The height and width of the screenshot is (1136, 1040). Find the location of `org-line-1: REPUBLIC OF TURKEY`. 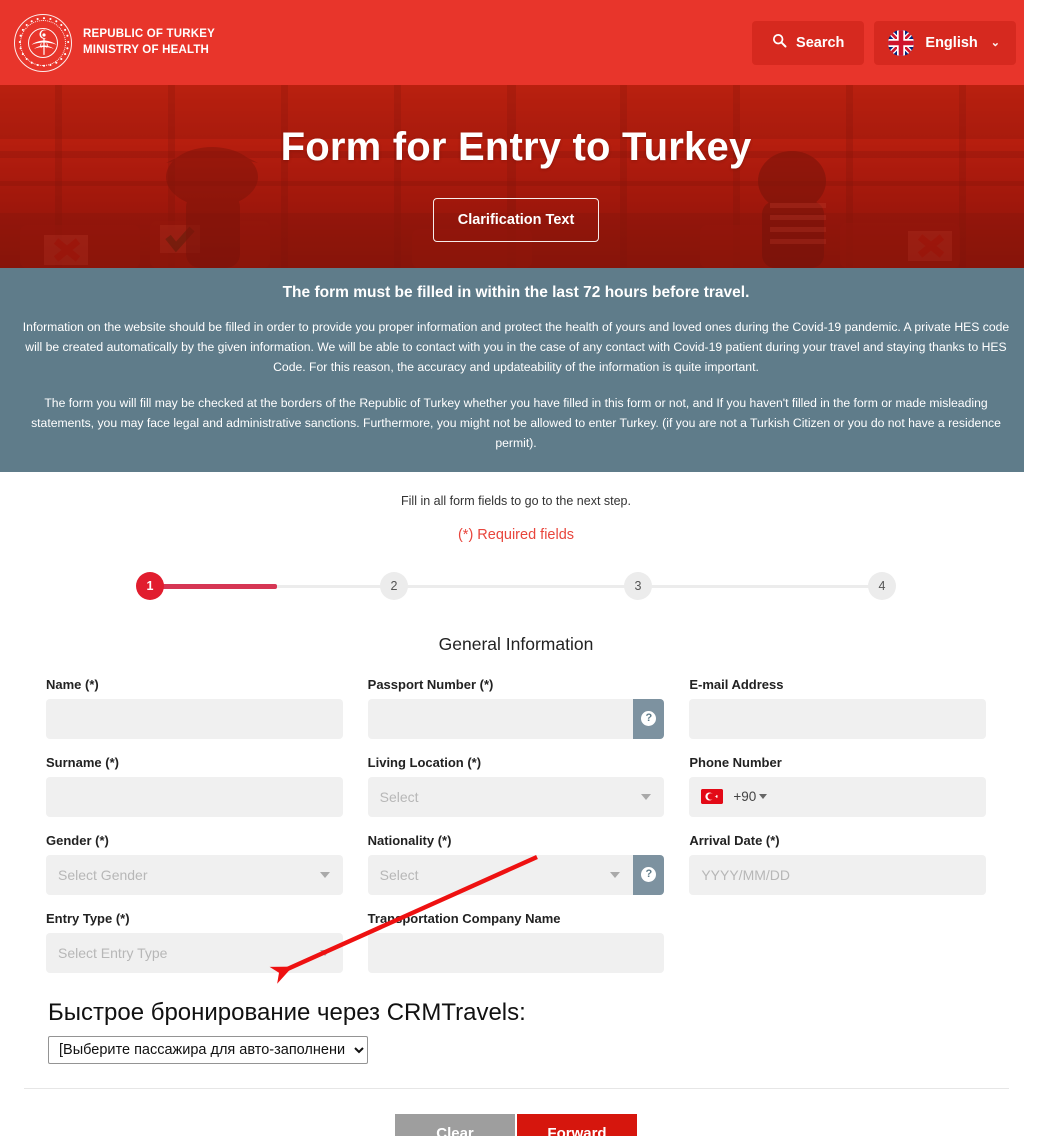

org-line-1: REPUBLIC OF TURKEY is located at coordinates (149, 34).